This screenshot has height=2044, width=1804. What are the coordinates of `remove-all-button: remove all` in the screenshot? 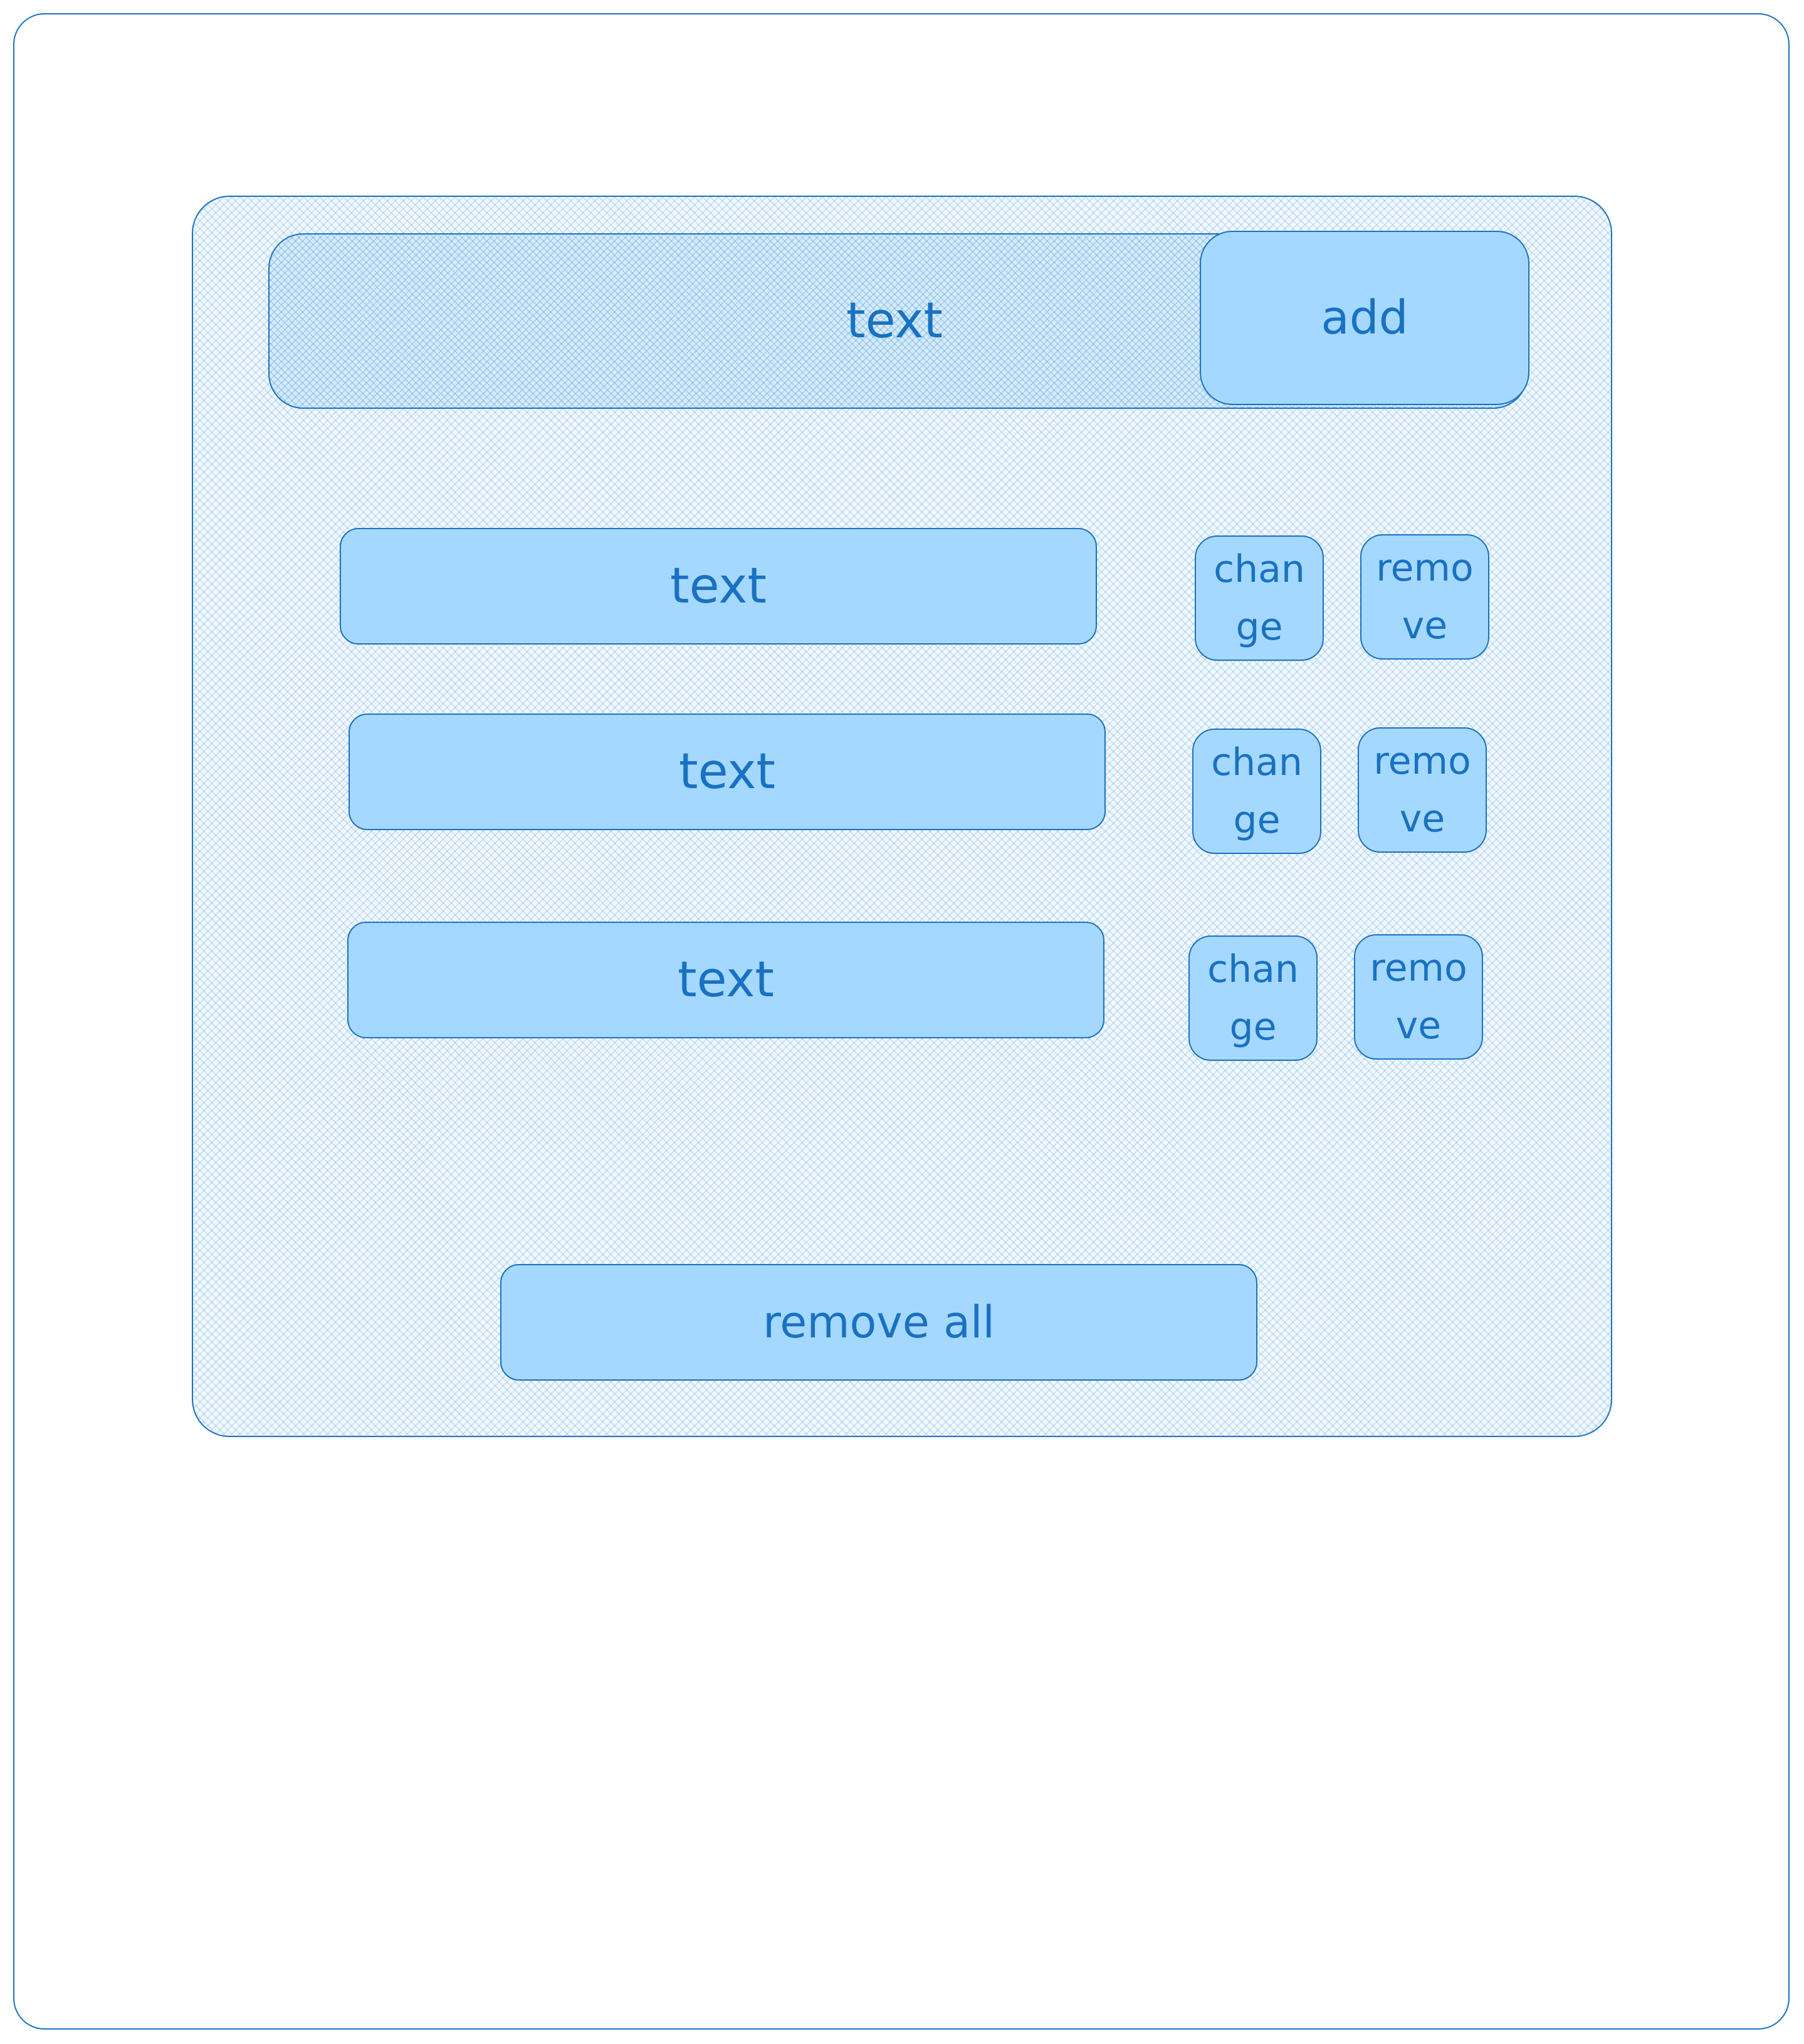 It's located at (878, 1323).